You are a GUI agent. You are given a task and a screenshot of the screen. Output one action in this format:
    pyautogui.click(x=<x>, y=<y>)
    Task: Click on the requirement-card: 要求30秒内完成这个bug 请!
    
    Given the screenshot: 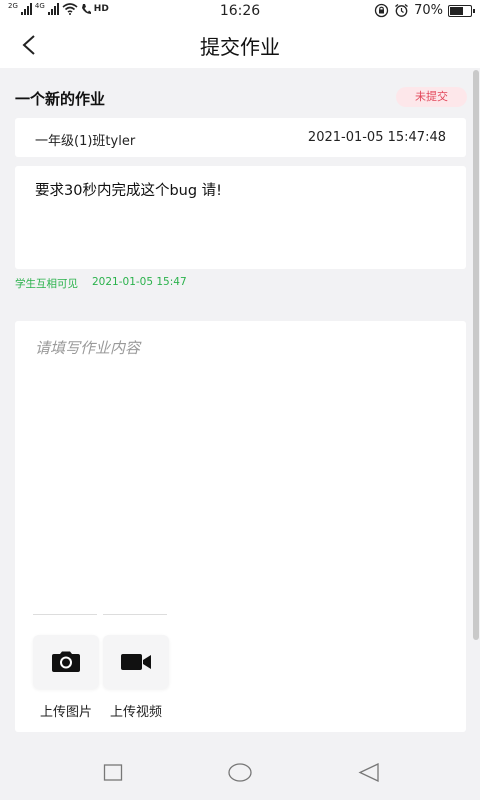 What is the action you would take?
    pyautogui.click(x=240, y=217)
    